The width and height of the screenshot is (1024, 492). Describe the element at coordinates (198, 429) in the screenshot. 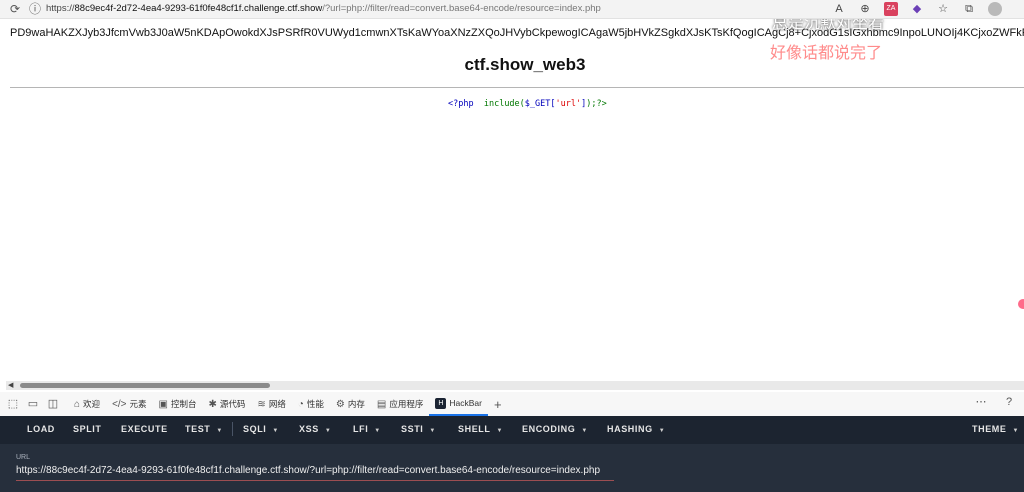

I see `menu-label: TEST` at that location.